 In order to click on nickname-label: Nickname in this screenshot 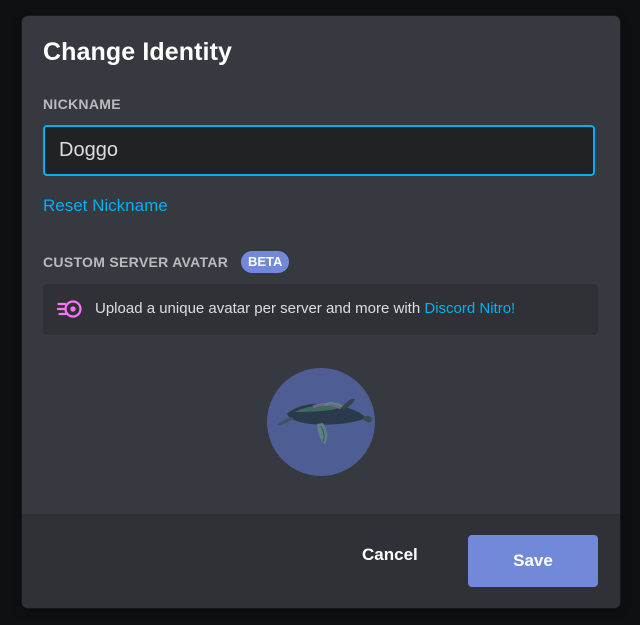, I will do `click(82, 104)`.